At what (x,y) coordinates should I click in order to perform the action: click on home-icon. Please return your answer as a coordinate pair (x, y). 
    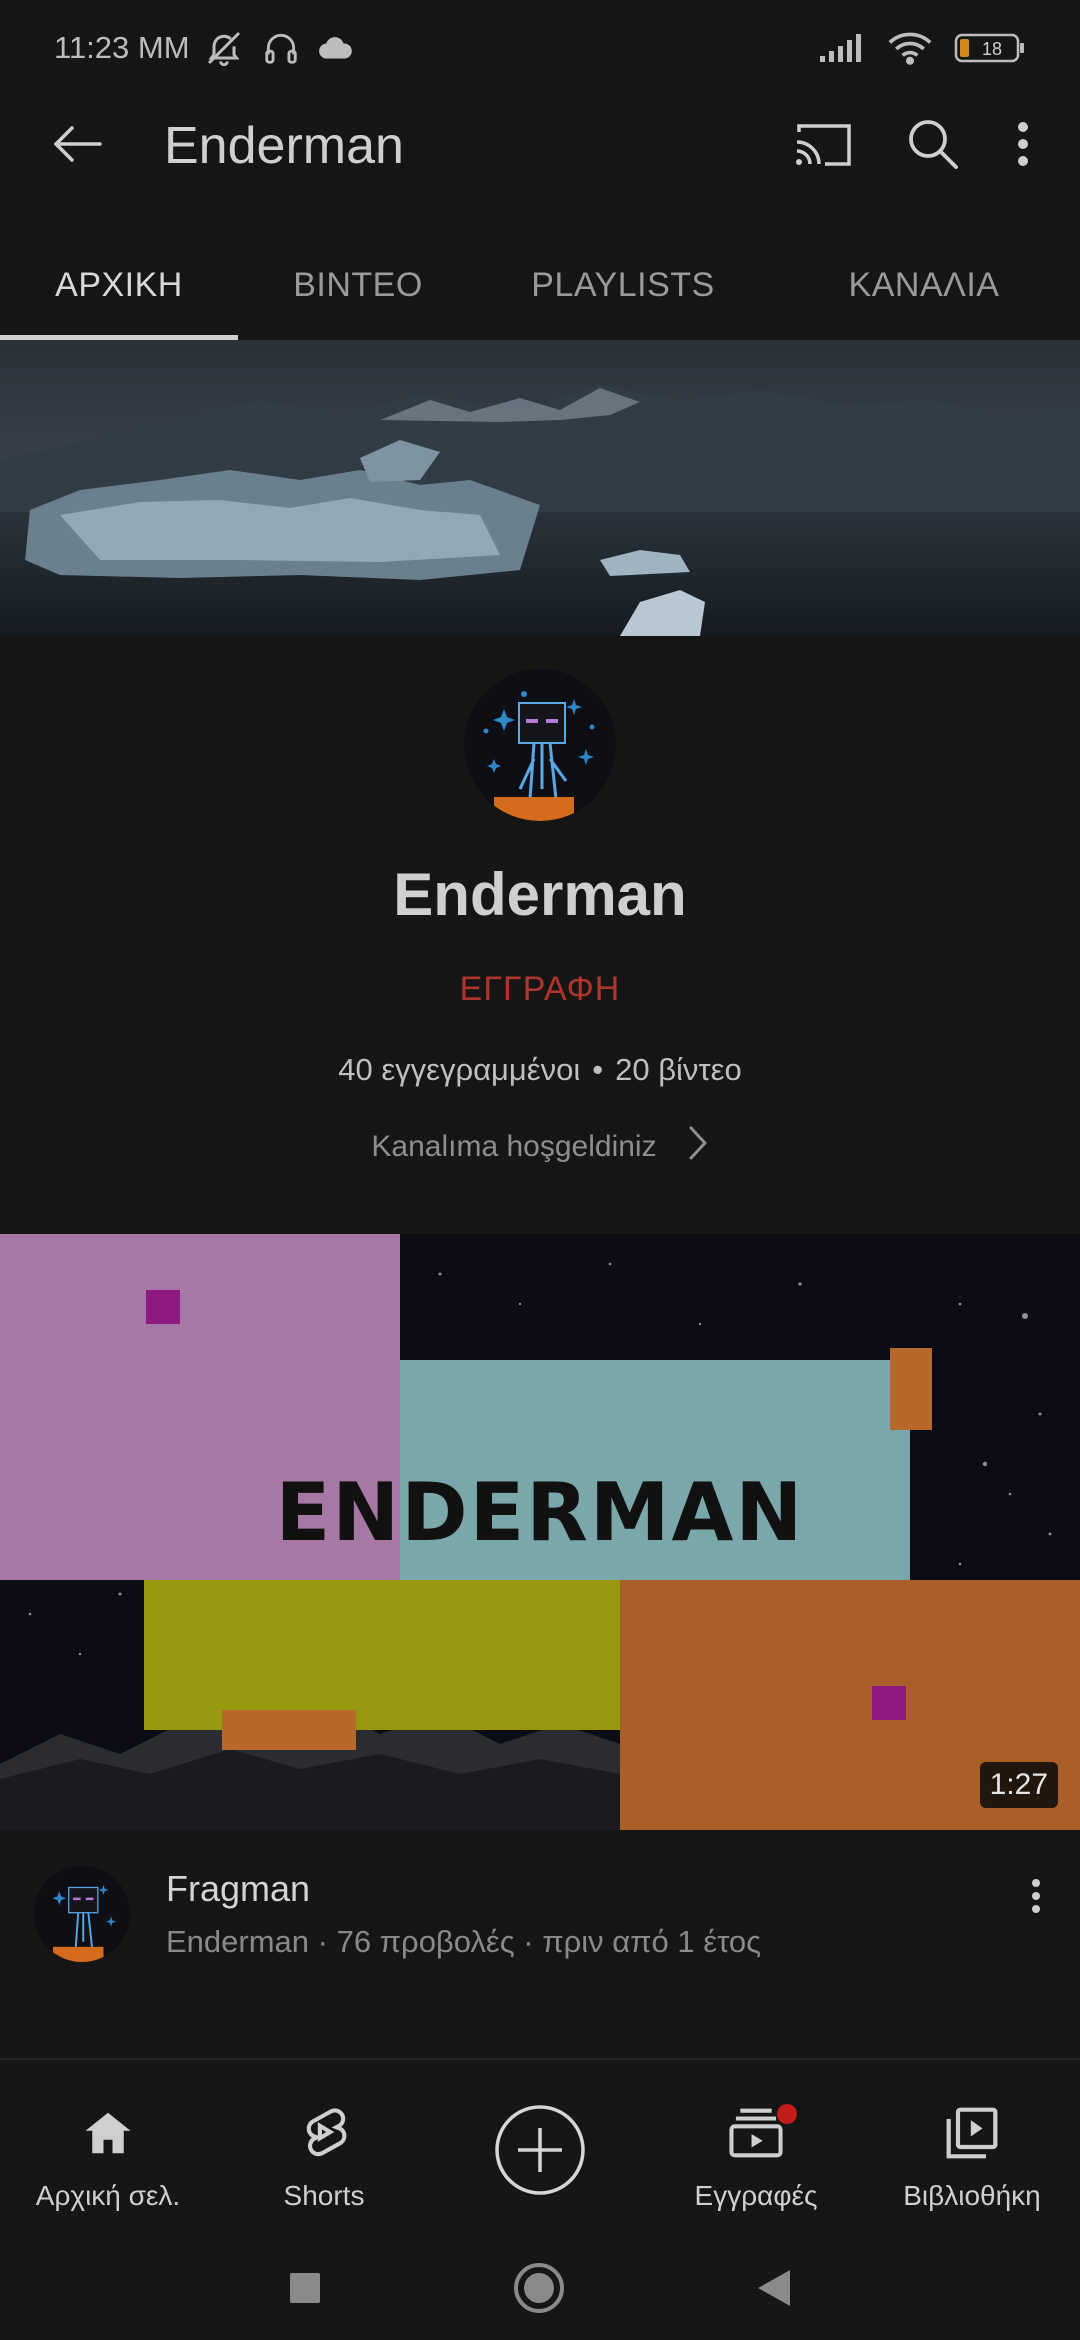
    Looking at the image, I should click on (108, 2133).